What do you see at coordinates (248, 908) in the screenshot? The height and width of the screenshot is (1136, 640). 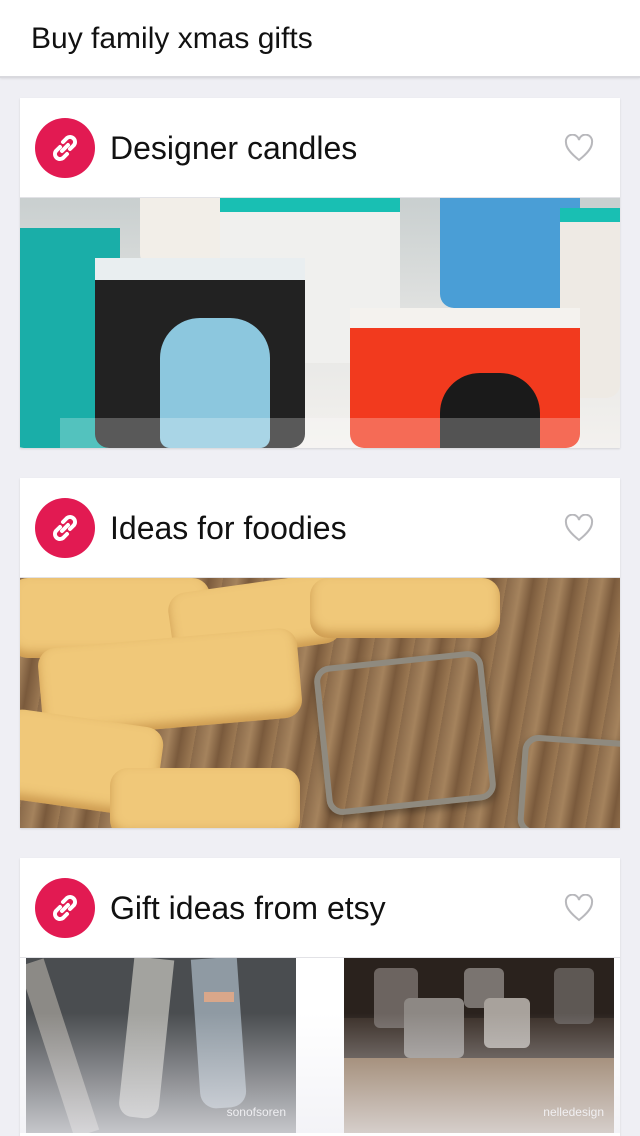 I see `card-title: Gift ideas from etsy` at bounding box center [248, 908].